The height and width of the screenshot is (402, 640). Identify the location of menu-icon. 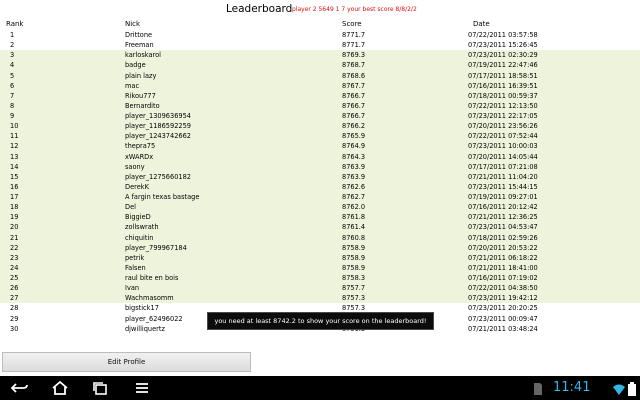
(142, 388).